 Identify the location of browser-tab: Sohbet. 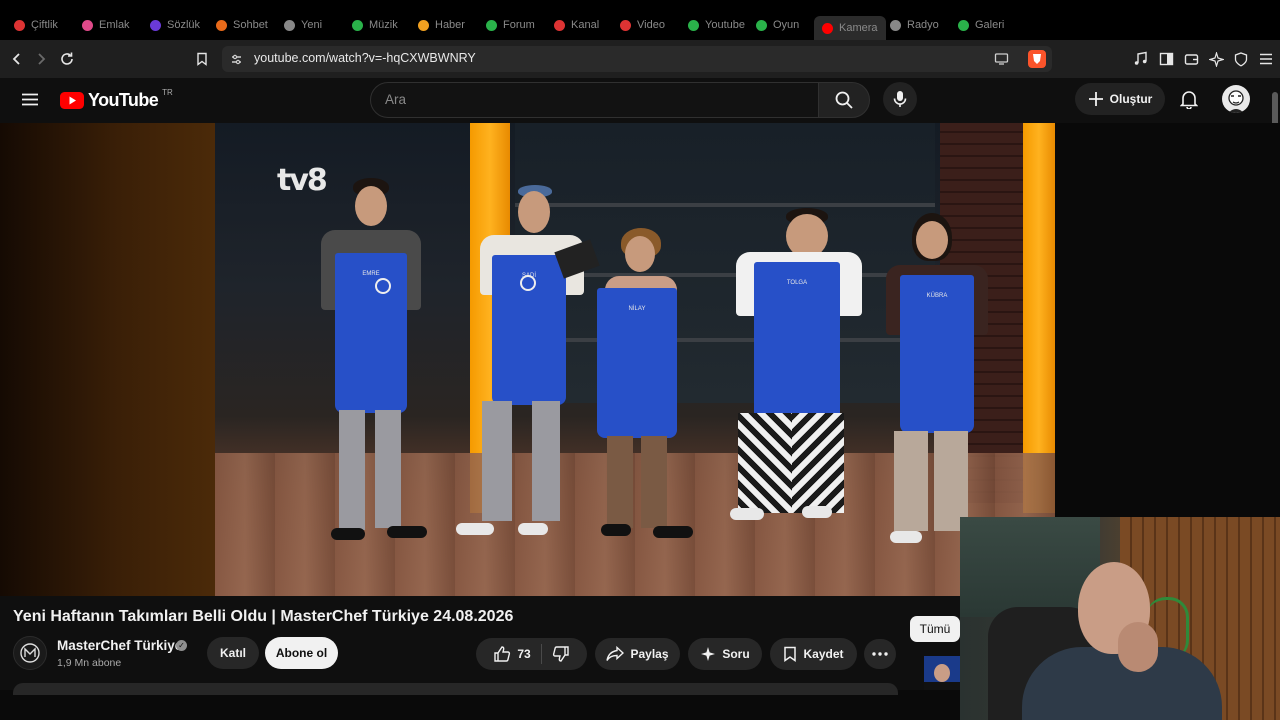
(242, 25).